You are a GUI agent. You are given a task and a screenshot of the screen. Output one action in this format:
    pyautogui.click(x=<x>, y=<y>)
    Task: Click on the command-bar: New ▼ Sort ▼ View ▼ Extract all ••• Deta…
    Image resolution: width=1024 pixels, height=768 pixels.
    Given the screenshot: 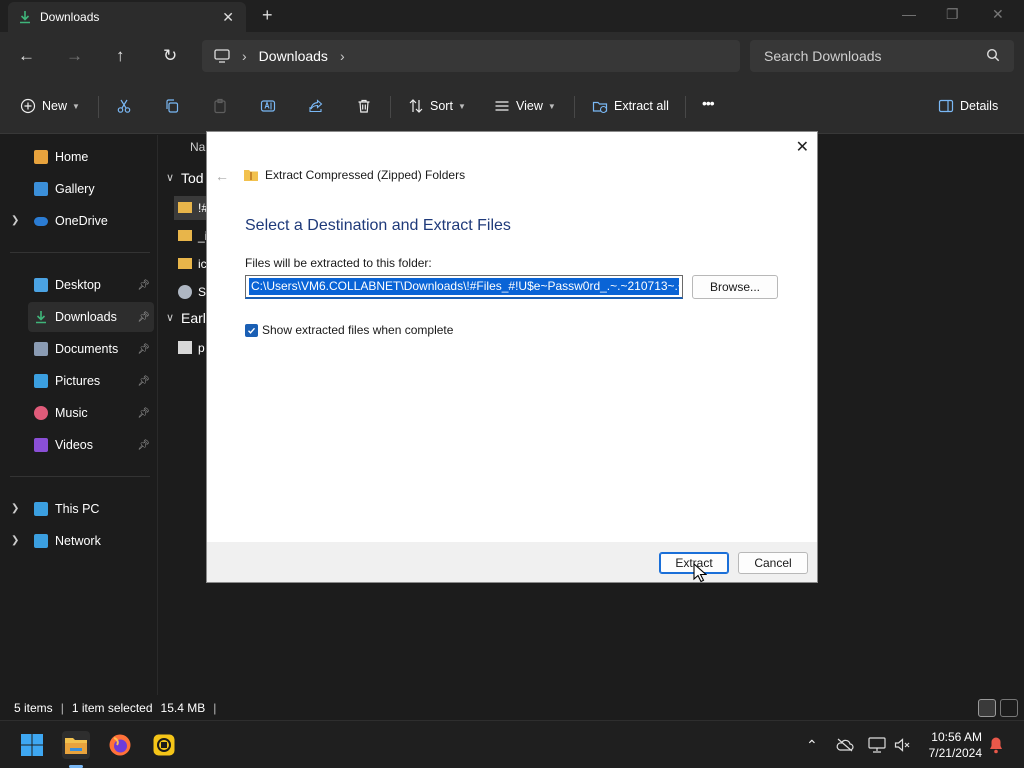 What is the action you would take?
    pyautogui.click(x=512, y=107)
    